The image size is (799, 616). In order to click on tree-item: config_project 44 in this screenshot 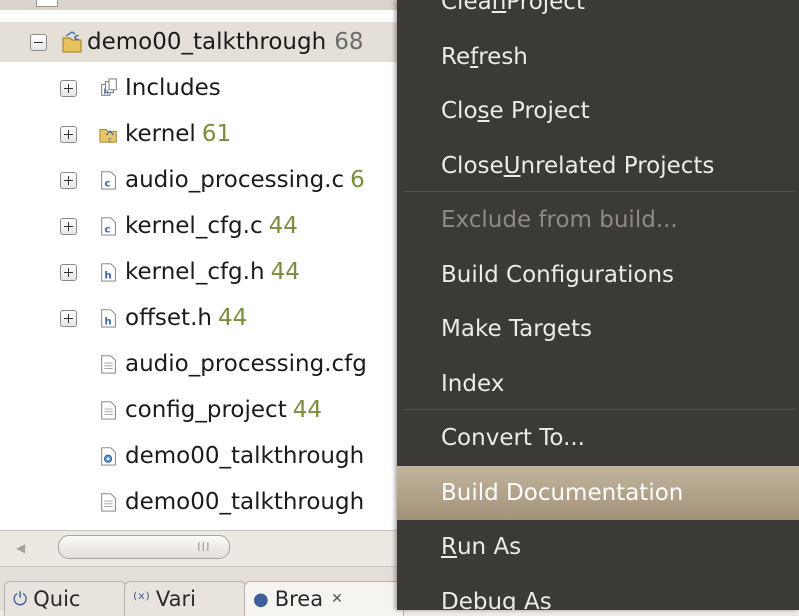, I will do `click(161, 410)`.